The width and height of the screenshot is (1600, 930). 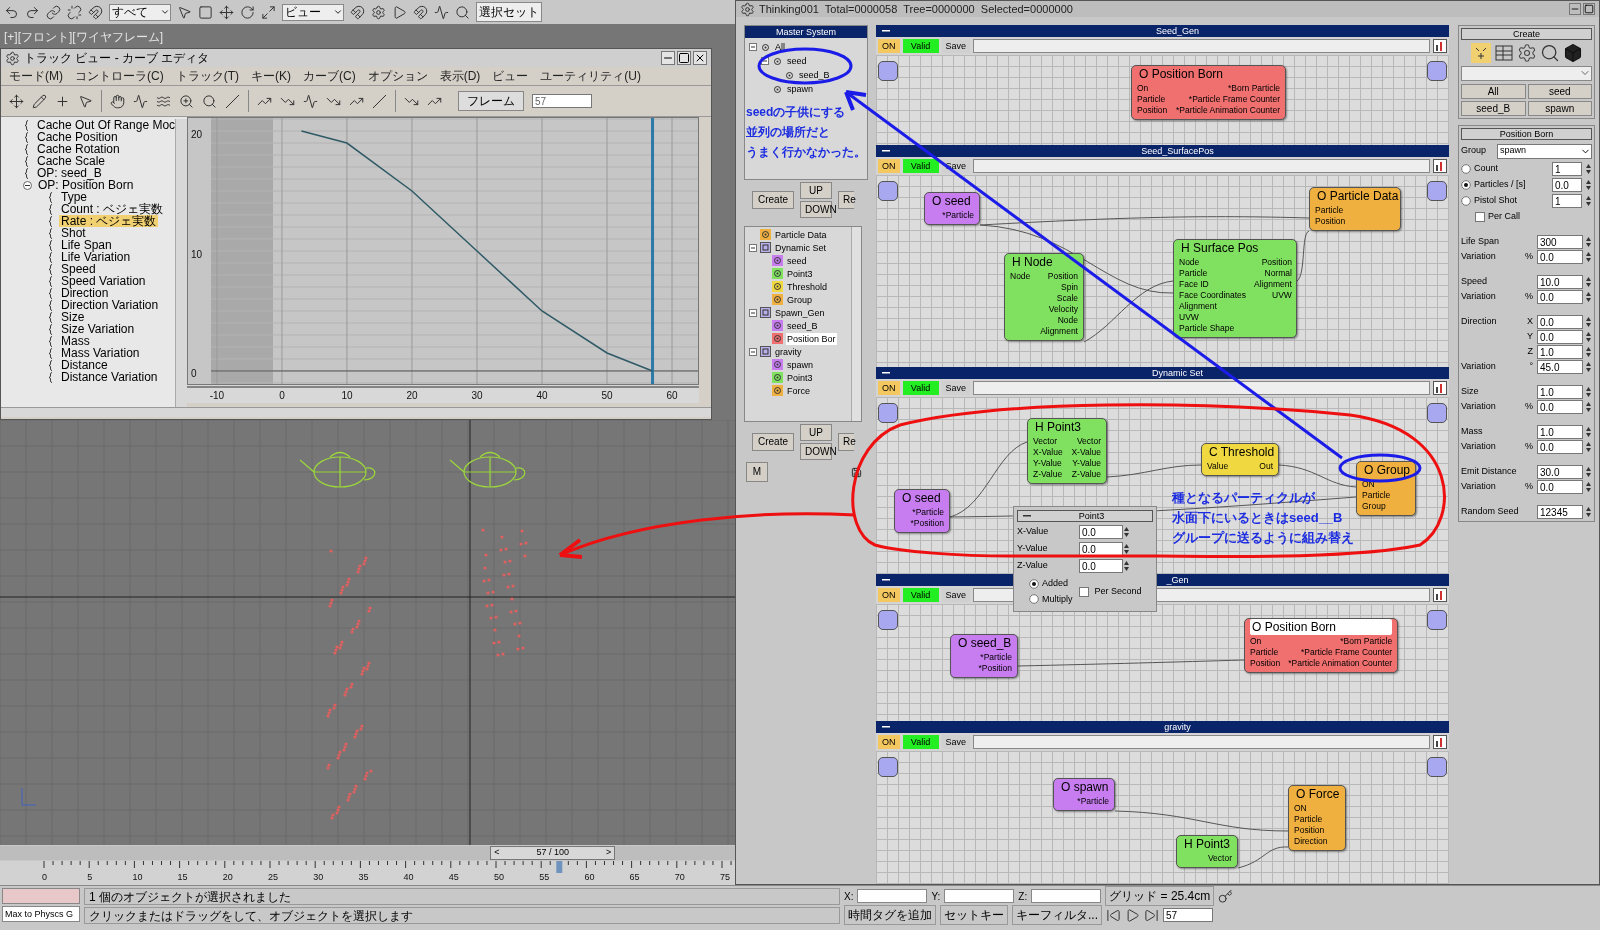 What do you see at coordinates (1575, 9) in the screenshot?
I see `minimize-button` at bounding box center [1575, 9].